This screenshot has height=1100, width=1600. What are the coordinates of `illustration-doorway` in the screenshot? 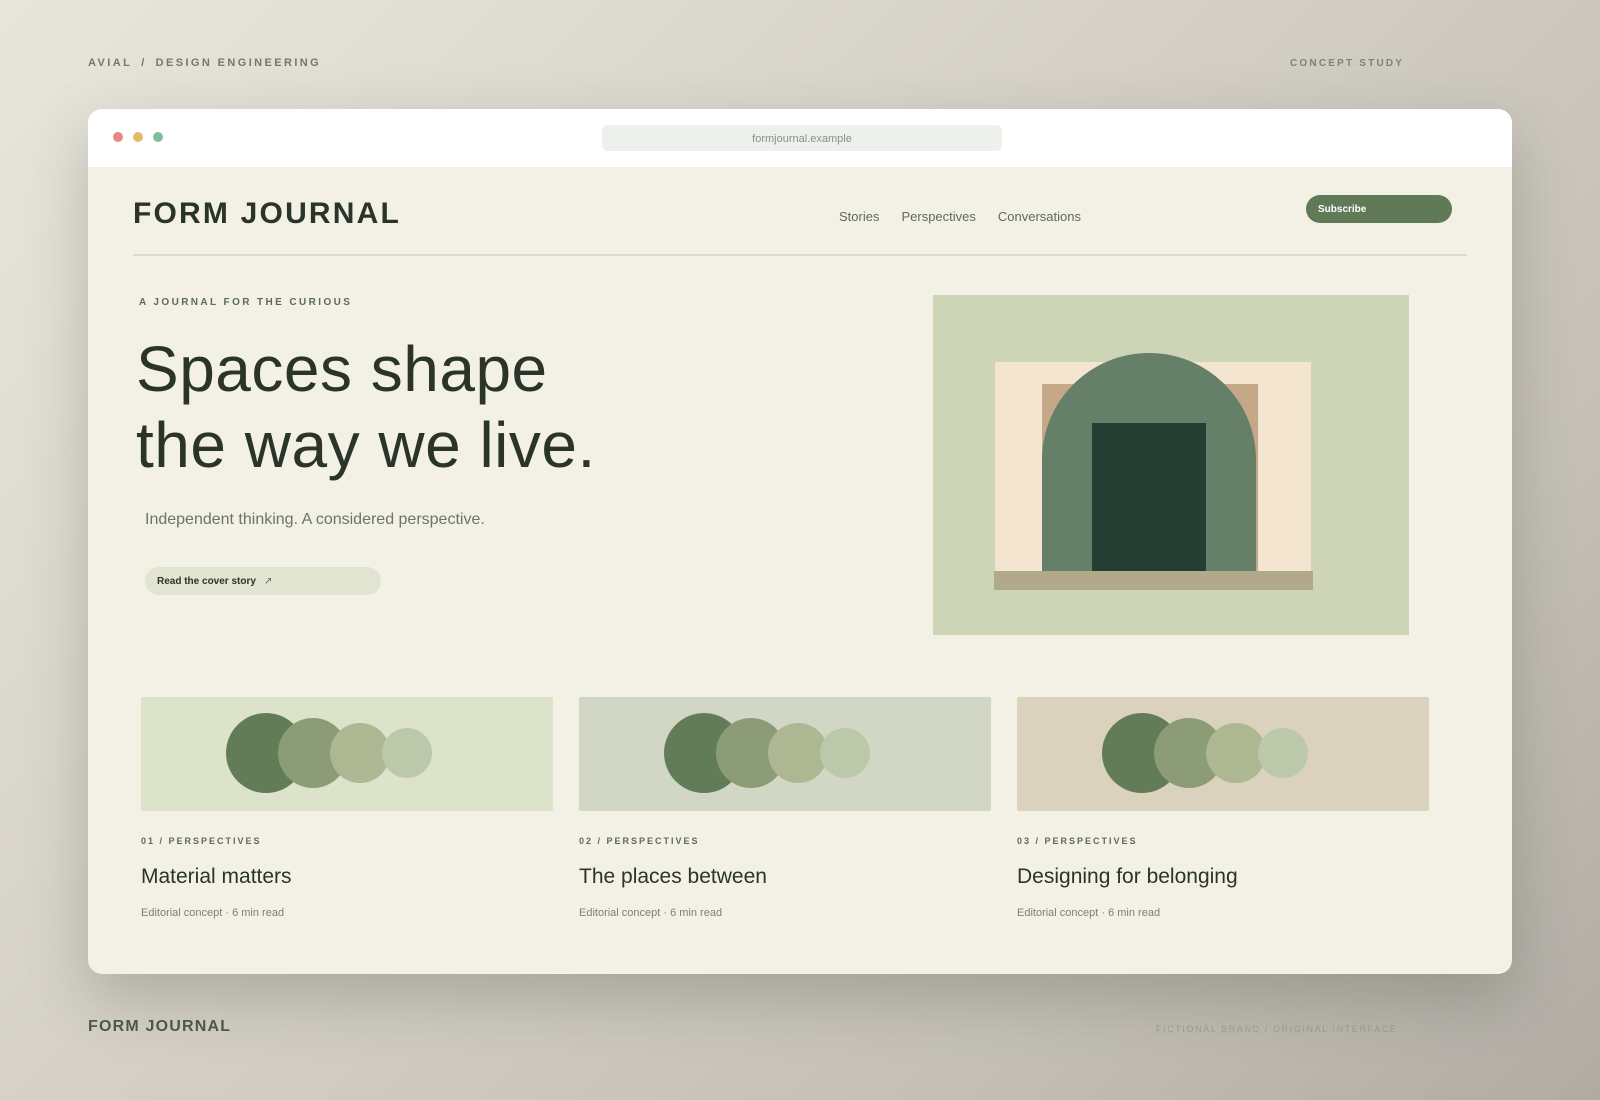 It's located at (1149, 497).